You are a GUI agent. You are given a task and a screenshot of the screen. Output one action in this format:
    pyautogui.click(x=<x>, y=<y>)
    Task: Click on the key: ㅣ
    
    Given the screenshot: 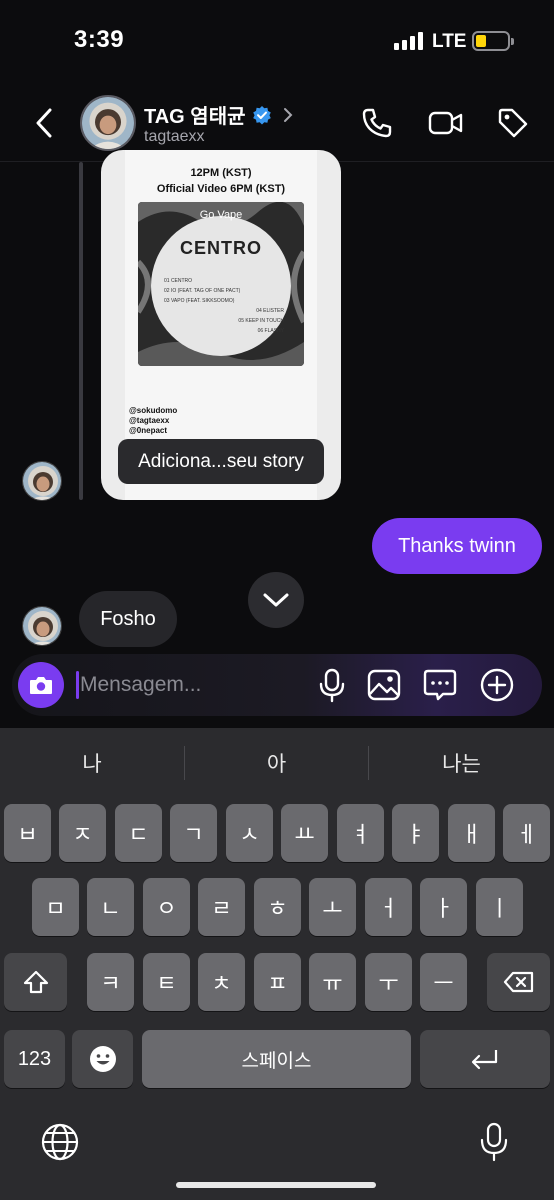 What is the action you would take?
    pyautogui.click(x=499, y=907)
    